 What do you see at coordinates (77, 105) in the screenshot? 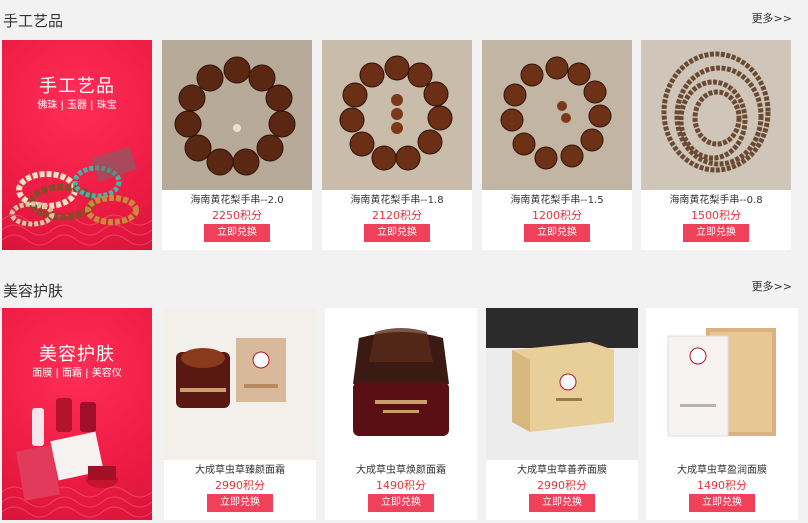
I see `banner-subtitle: 佛珠 | 玉器 | 珠宝` at bounding box center [77, 105].